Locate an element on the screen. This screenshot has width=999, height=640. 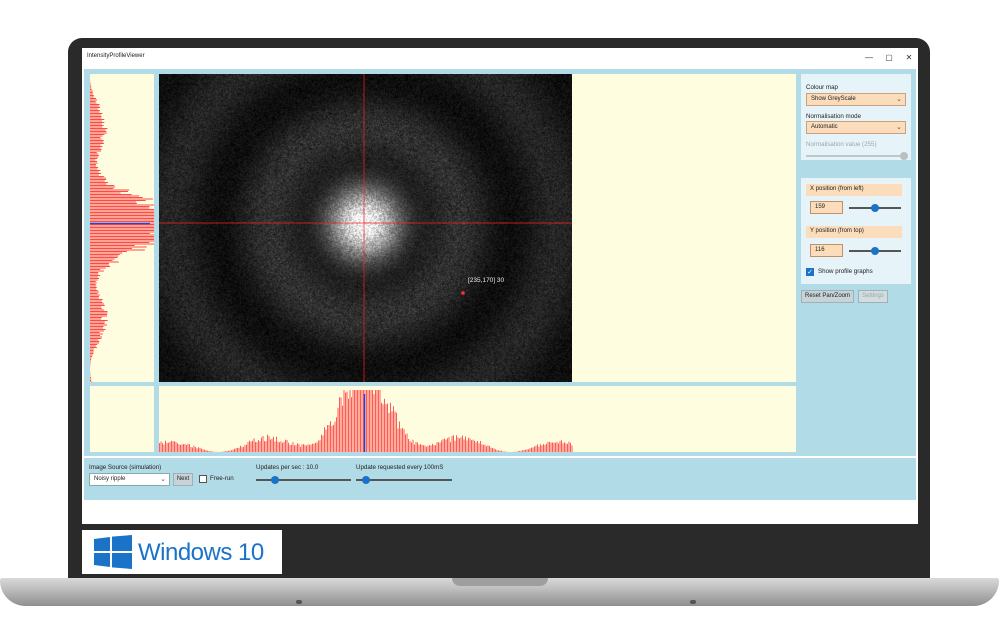
normalisation-mode-value: Automatic is located at coordinates (824, 127).